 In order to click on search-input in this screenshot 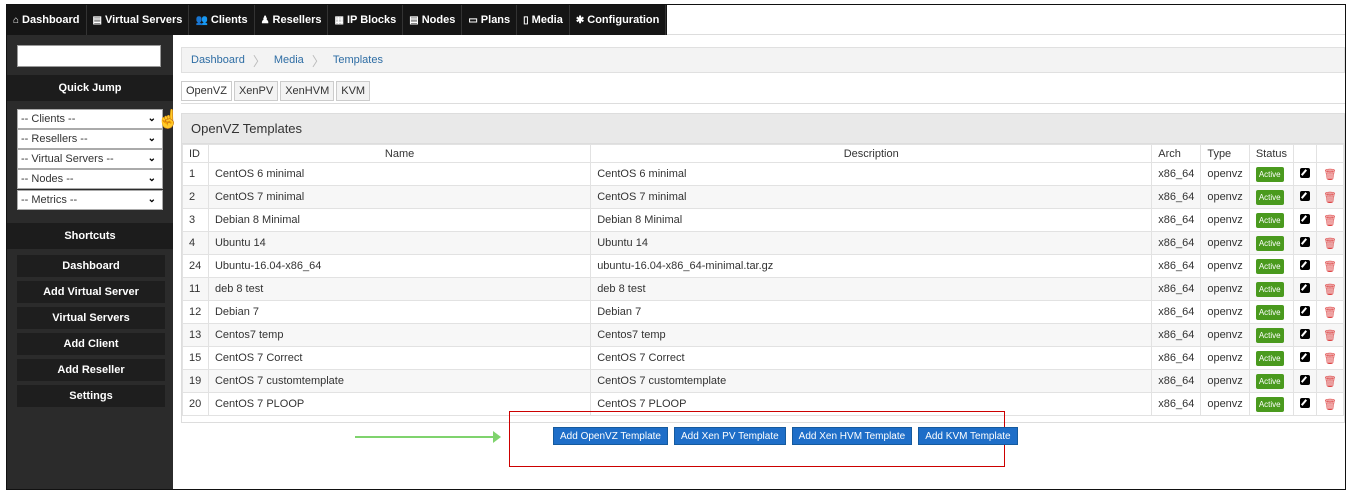, I will do `click(89, 56)`.